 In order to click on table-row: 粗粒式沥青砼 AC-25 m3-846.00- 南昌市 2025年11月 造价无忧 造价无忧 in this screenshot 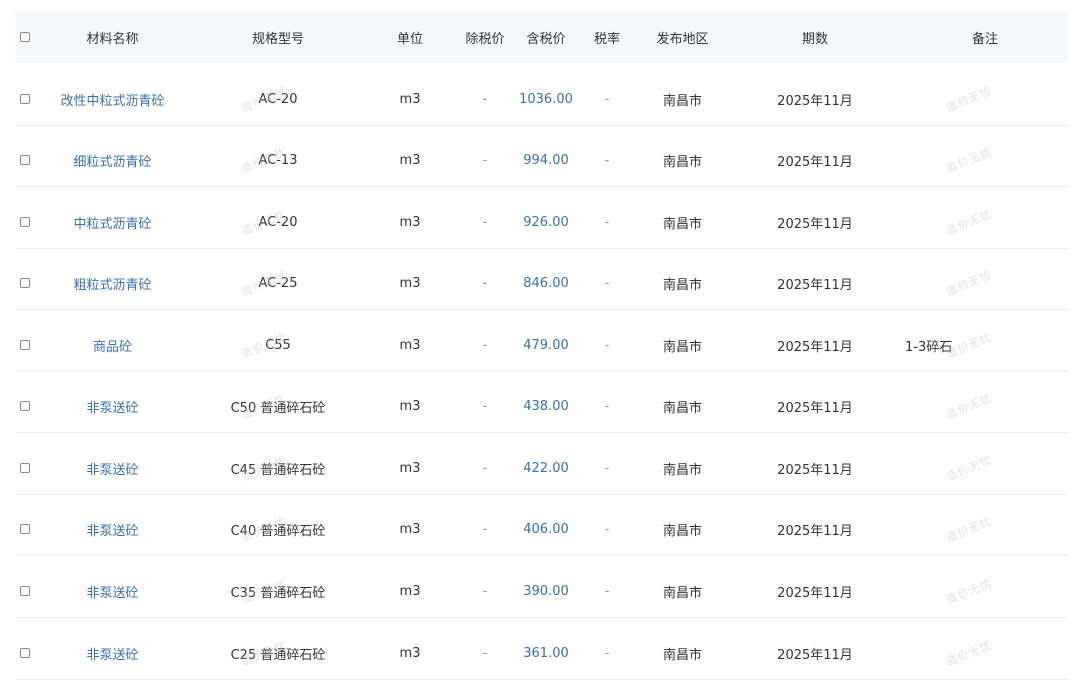, I will do `click(541, 283)`.